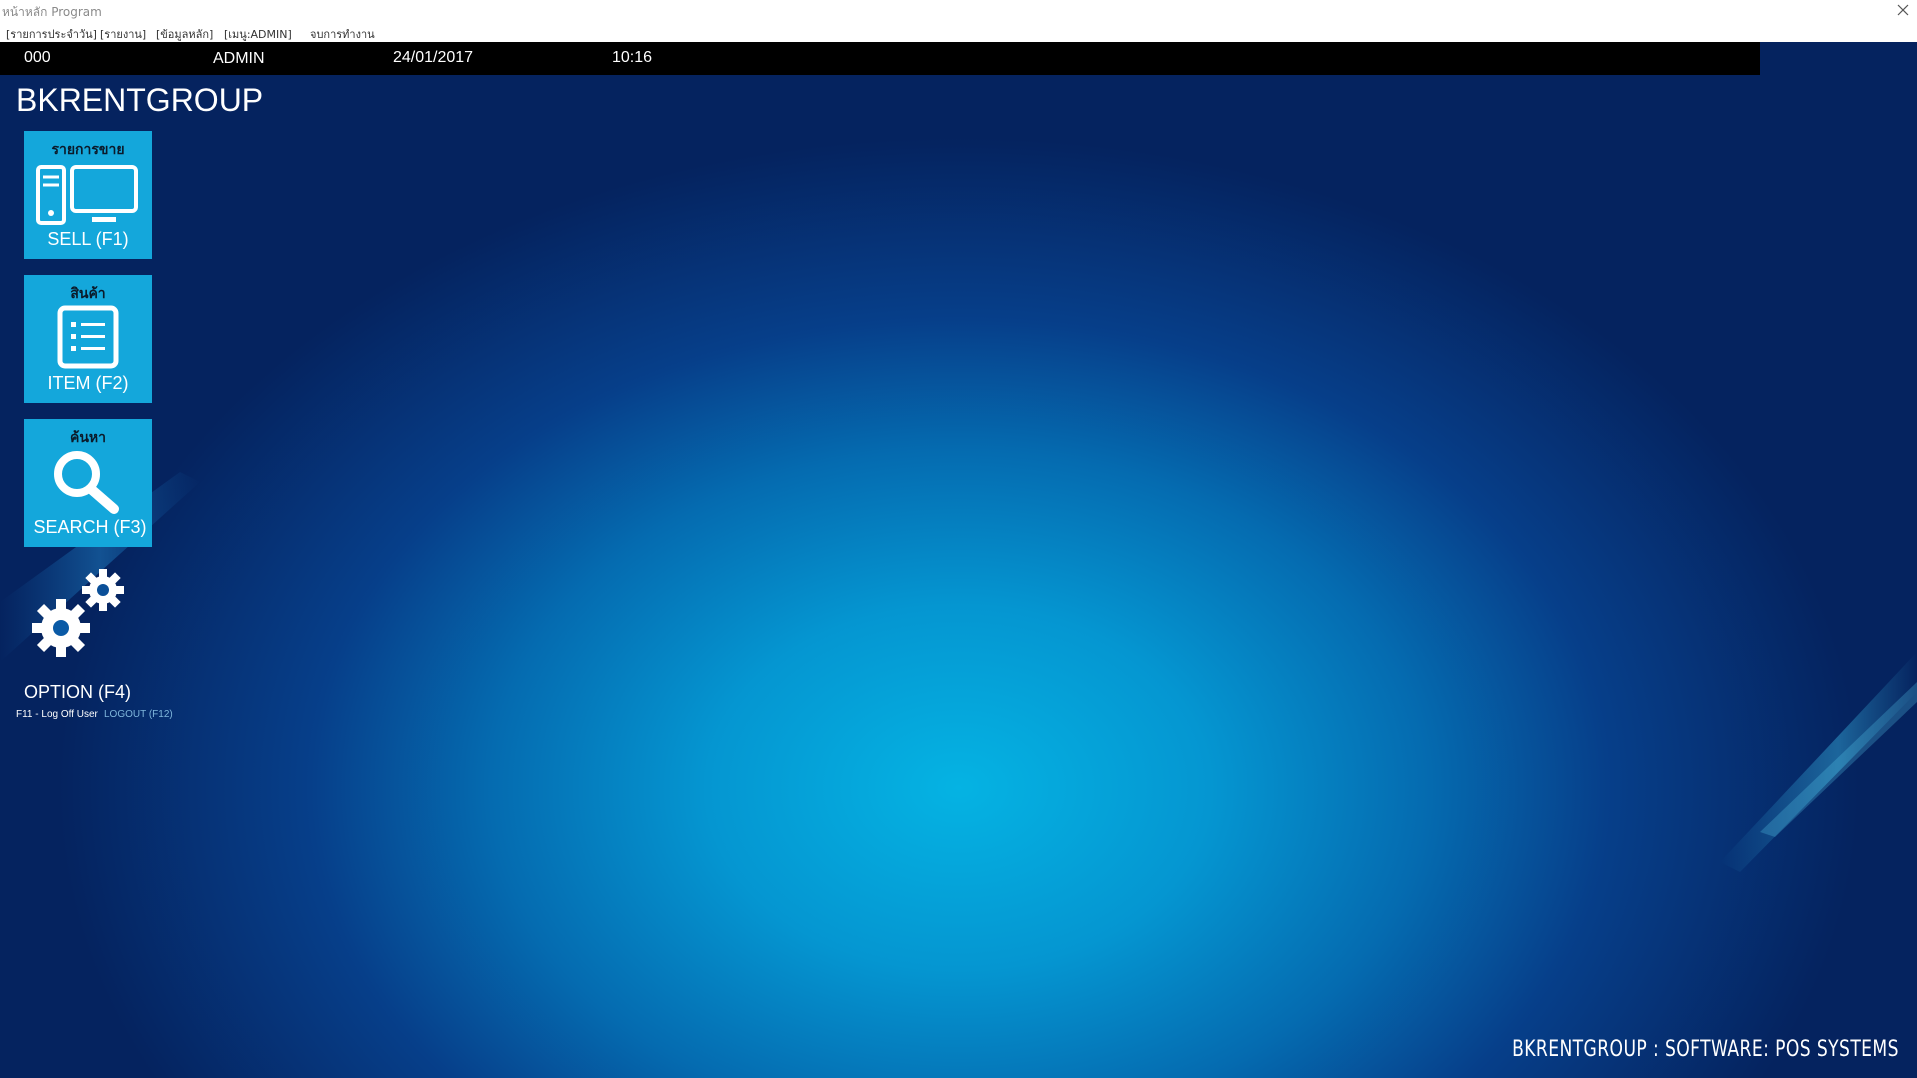  What do you see at coordinates (123, 34) in the screenshot?
I see `menu-item-reports: [รายงาน]` at bounding box center [123, 34].